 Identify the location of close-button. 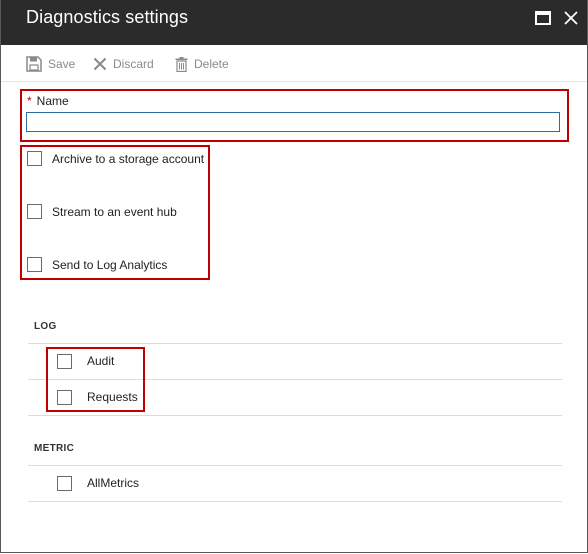
(571, 19).